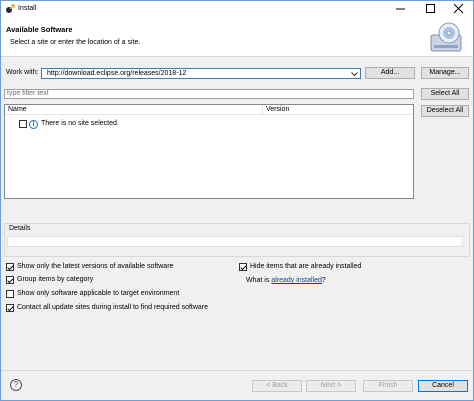 Image resolution: width=474 pixels, height=401 pixels. I want to click on next-button: Next >, so click(331, 386).